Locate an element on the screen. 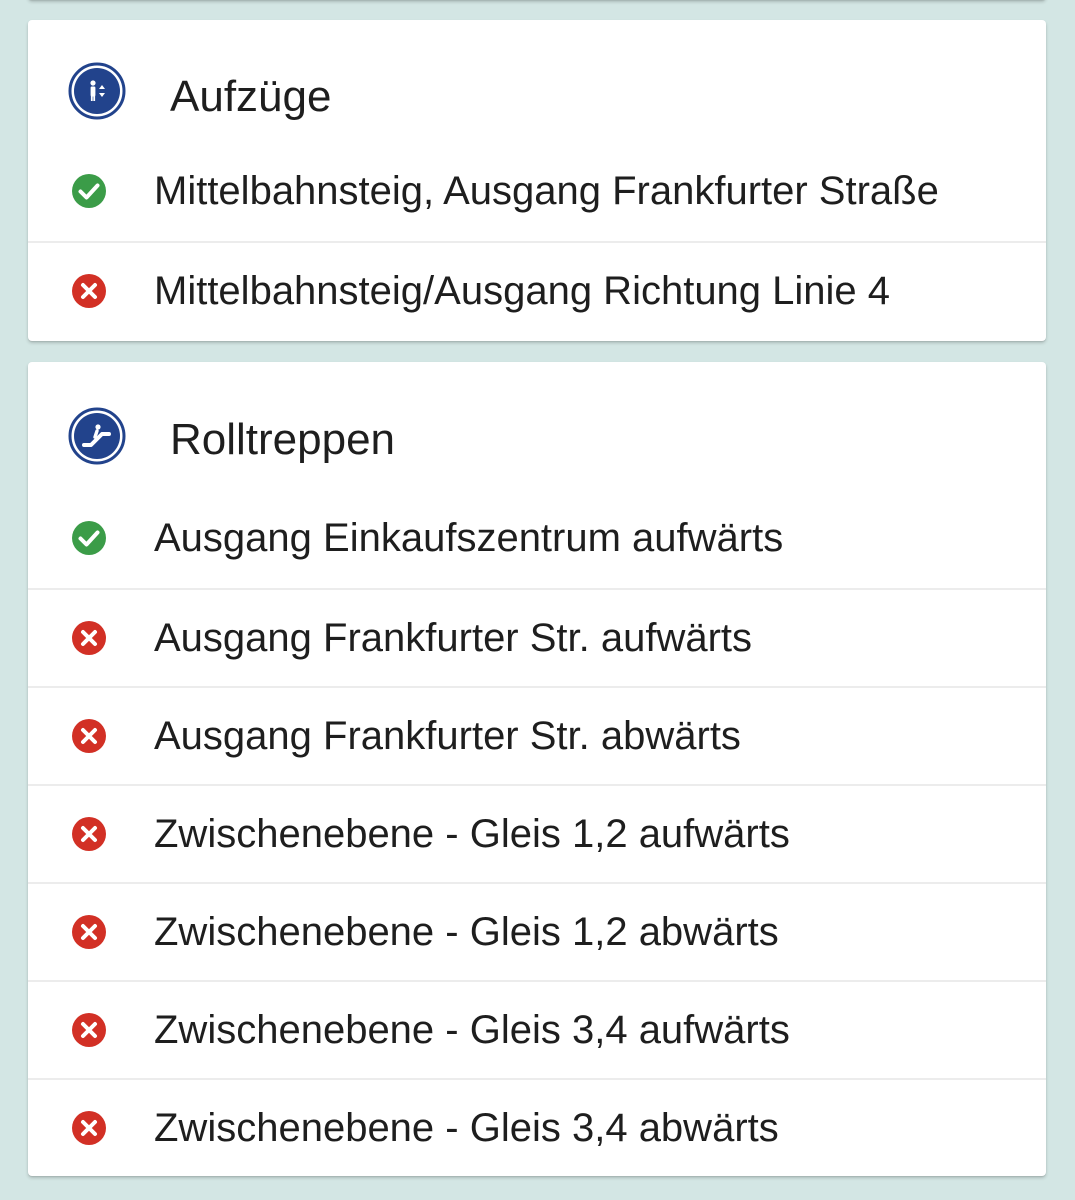 Image resolution: width=1075 pixels, height=1200 pixels. elevators-header: Aufzüge is located at coordinates (537, 90).